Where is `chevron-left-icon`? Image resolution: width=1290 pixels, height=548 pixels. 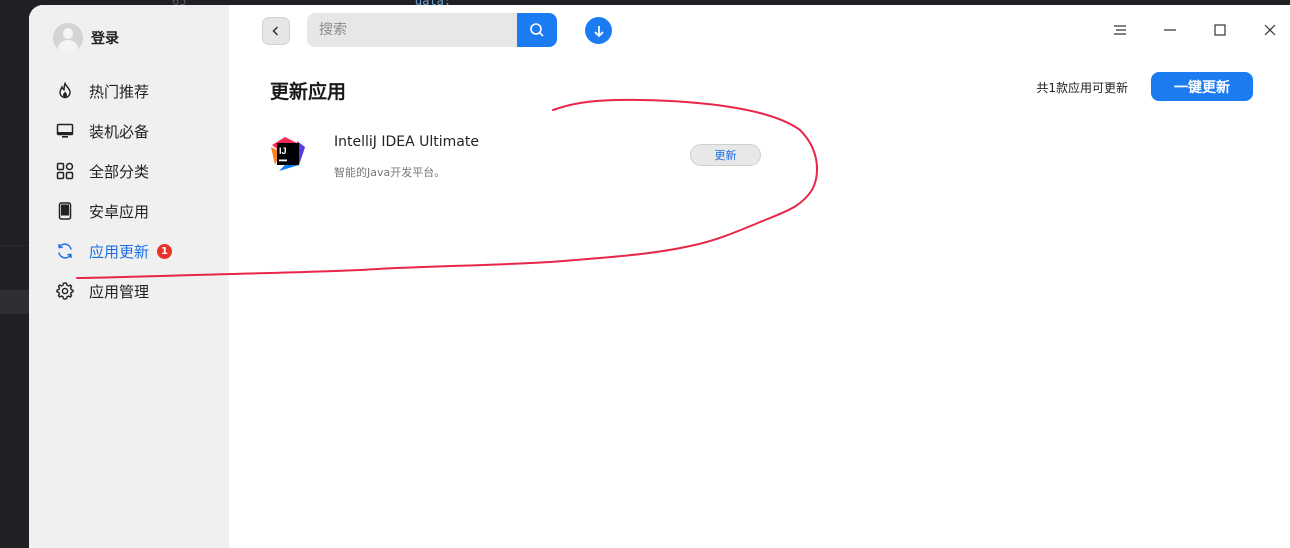 chevron-left-icon is located at coordinates (275, 31).